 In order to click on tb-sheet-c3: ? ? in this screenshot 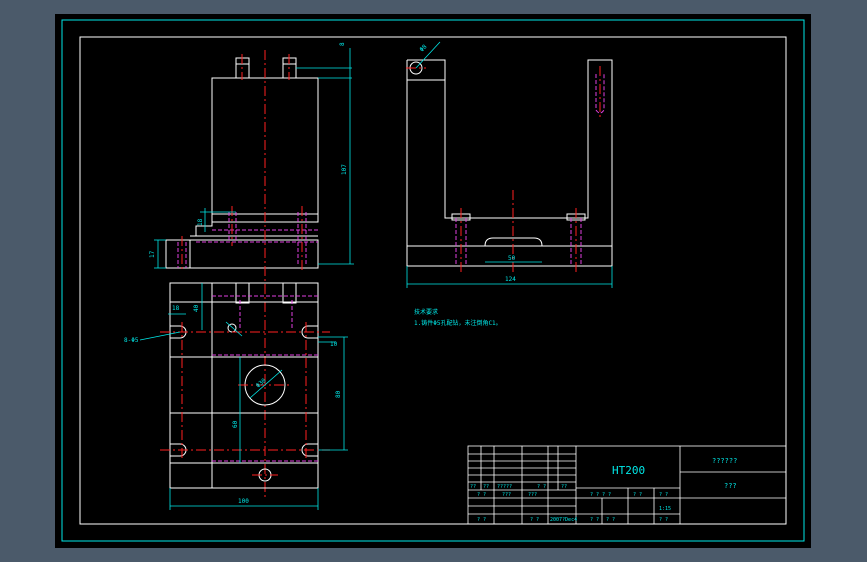, I will do `click(663, 520)`.